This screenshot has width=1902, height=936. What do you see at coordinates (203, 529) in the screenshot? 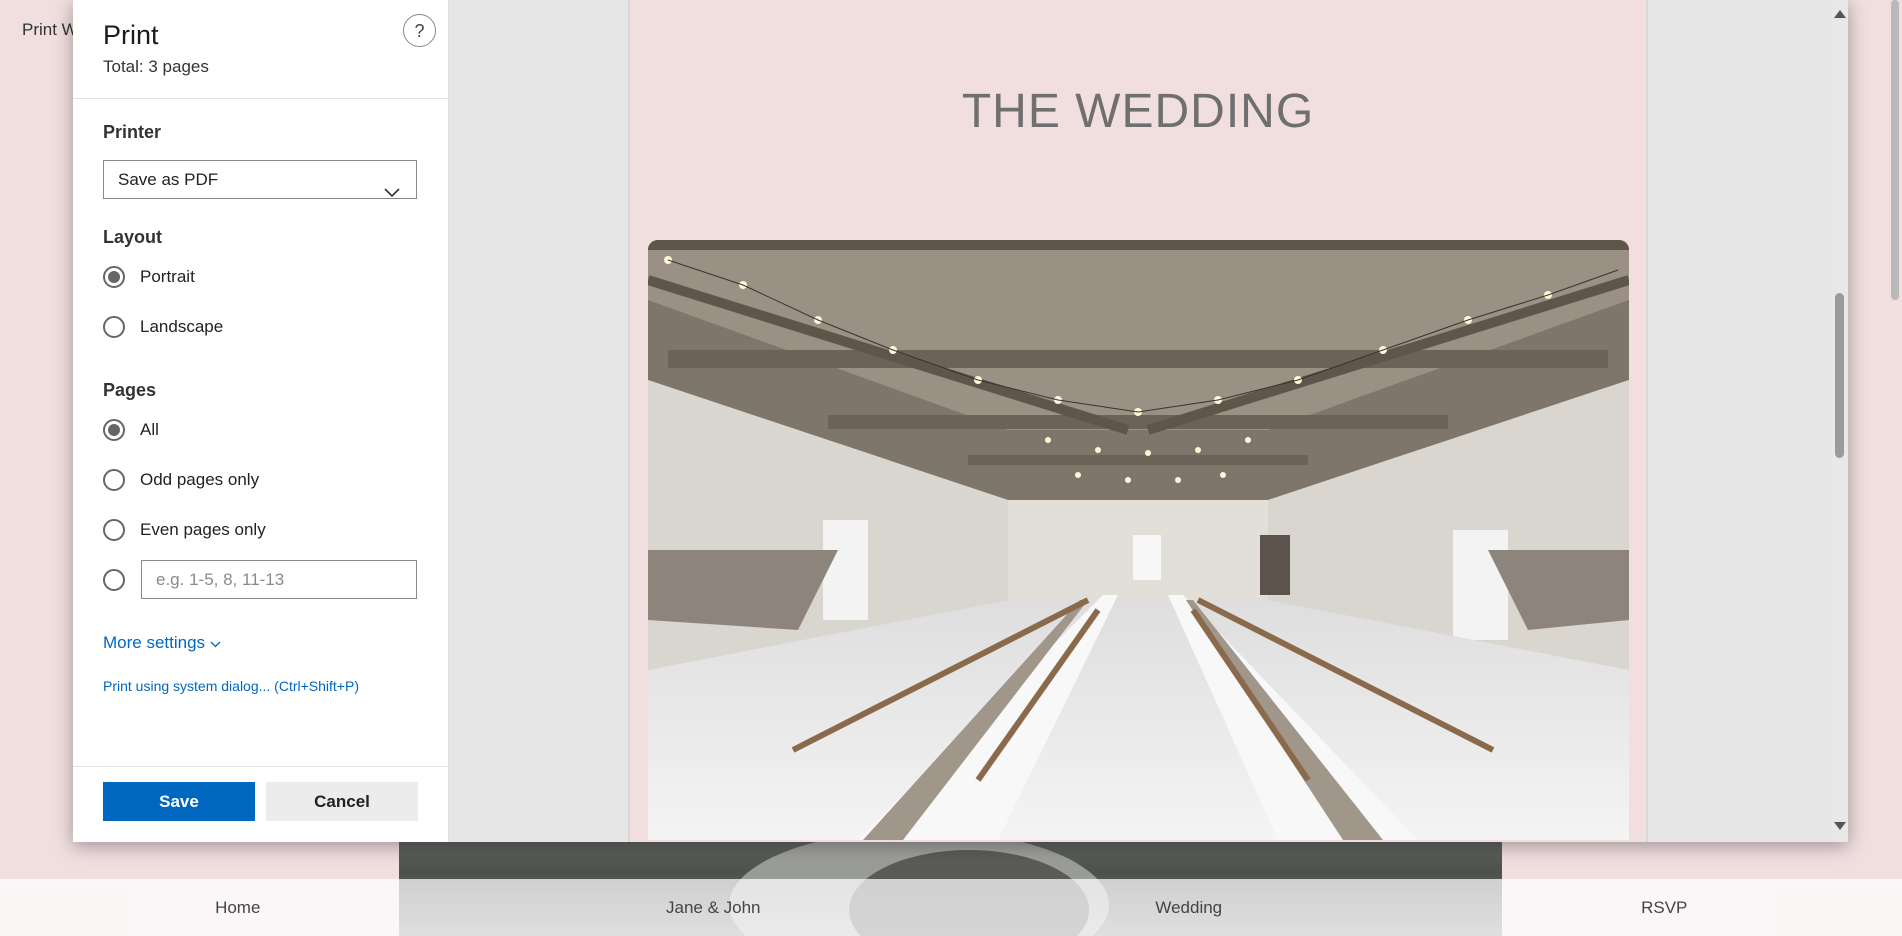
I see `even-label: Even pages only` at bounding box center [203, 529].